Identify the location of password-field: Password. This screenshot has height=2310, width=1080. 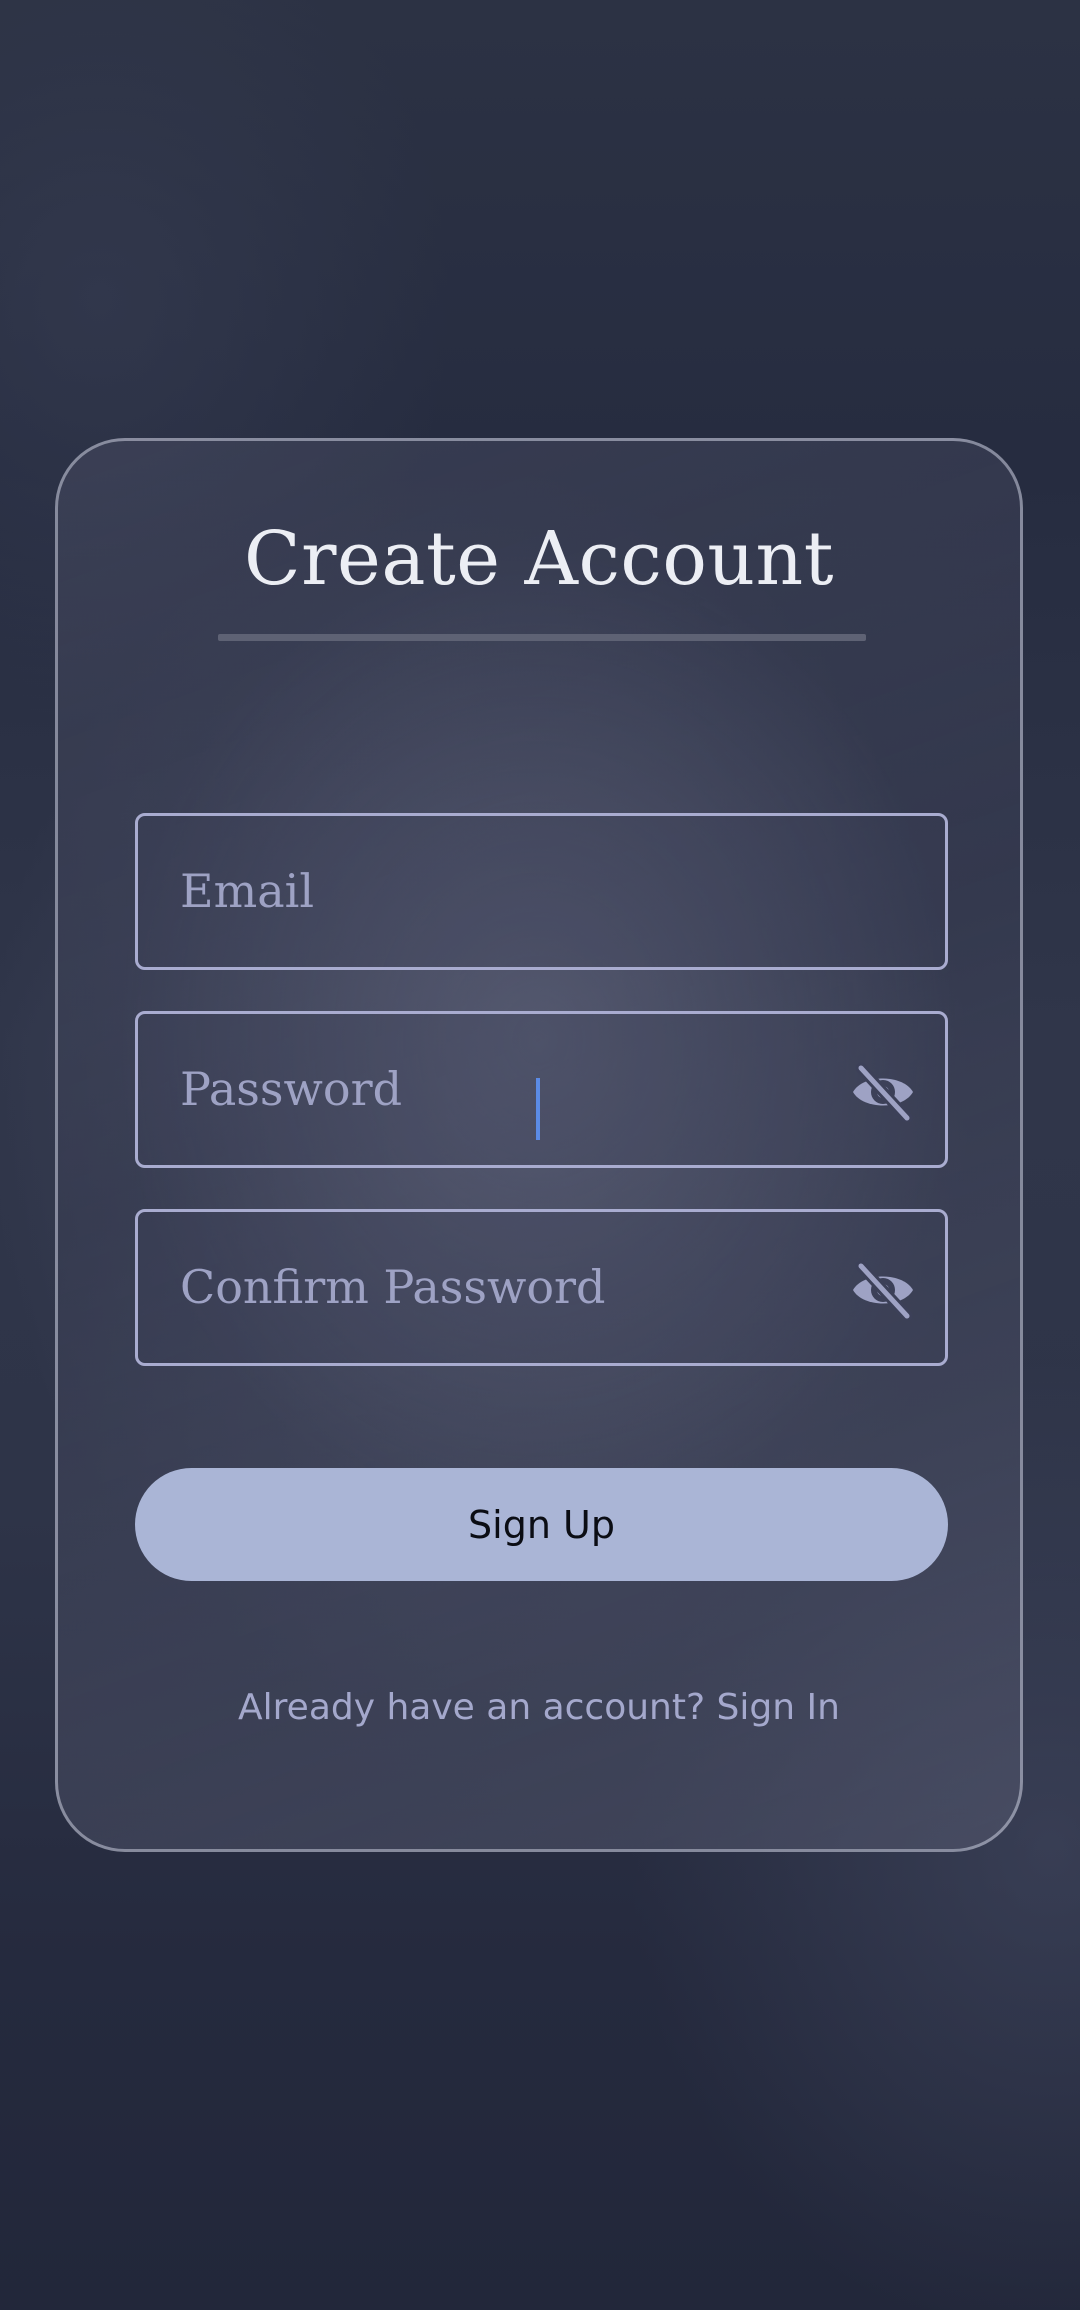
(541, 1089).